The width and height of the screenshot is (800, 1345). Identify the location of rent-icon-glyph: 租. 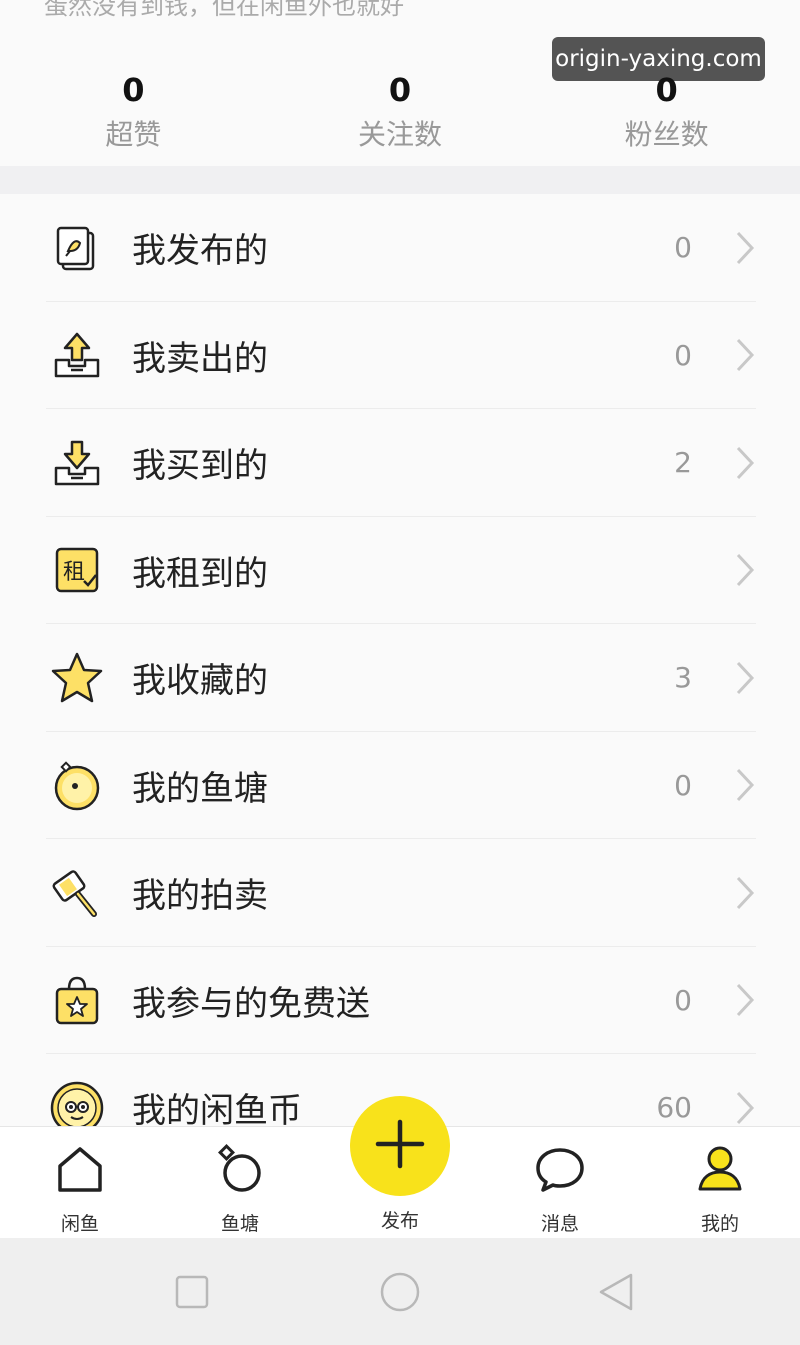
(74, 572).